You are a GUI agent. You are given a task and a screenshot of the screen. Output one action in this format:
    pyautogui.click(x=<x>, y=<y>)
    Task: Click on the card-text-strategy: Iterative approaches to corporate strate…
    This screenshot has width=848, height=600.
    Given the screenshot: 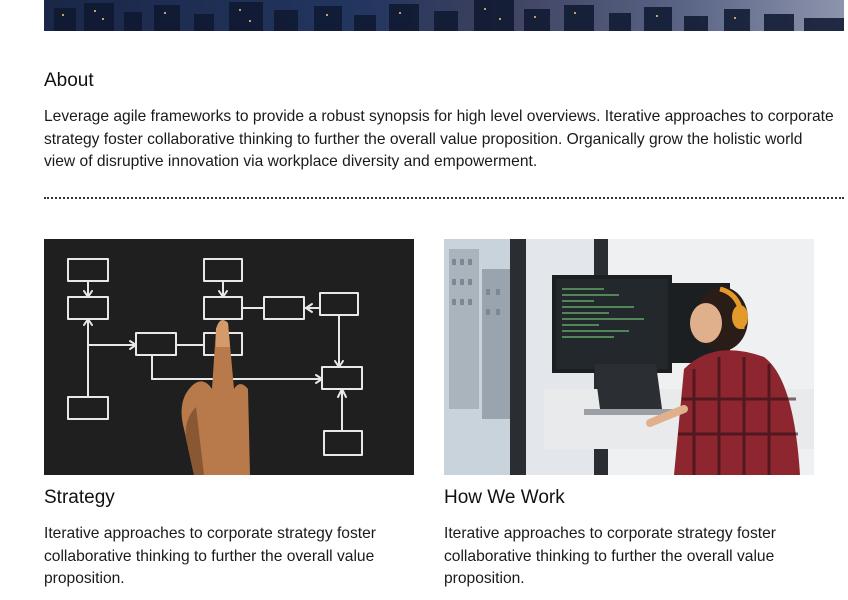 What is the action you would take?
    pyautogui.click(x=210, y=556)
    